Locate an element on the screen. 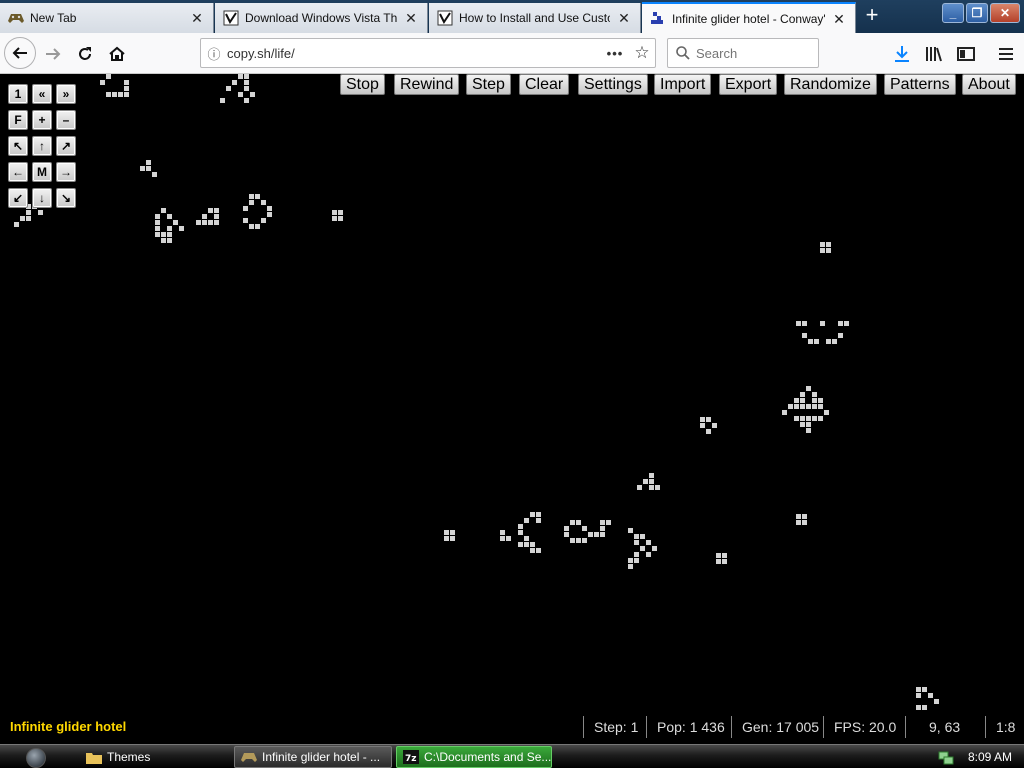  site-info-icon: ⓘ is located at coordinates (214, 53).